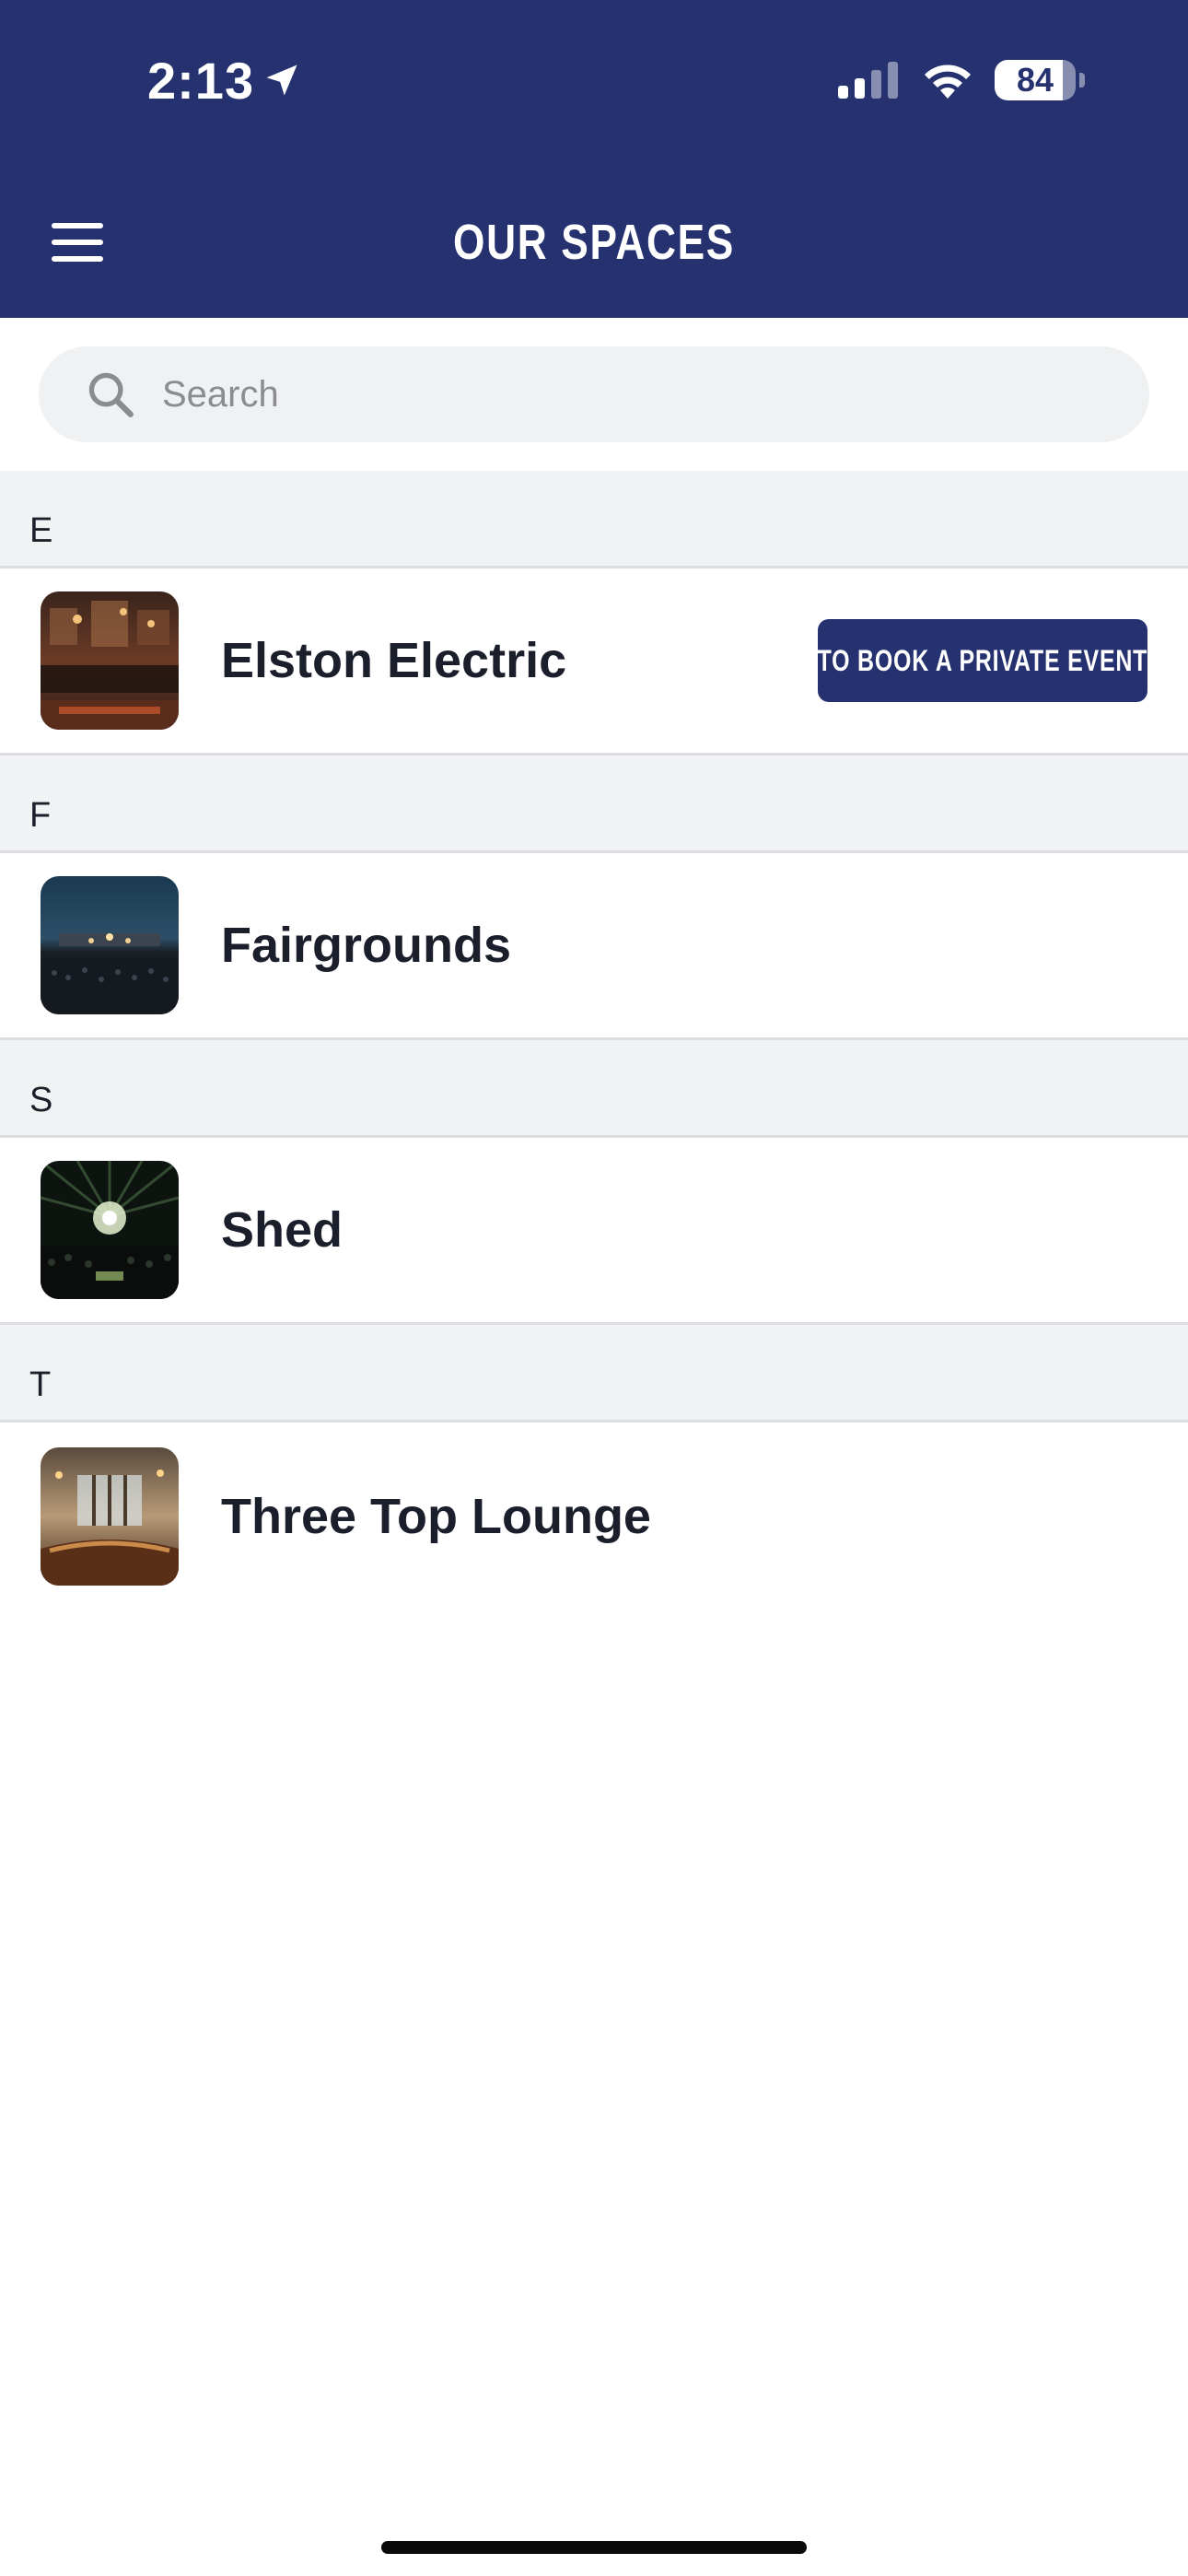 The width and height of the screenshot is (1188, 2576). I want to click on list-item-three-top-lounge: Three Top Lounge, so click(594, 1516).